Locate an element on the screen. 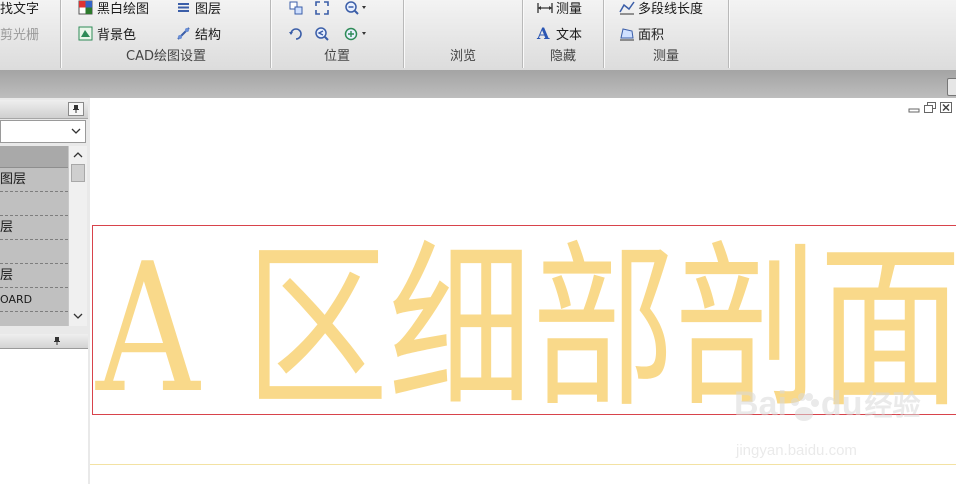  structure-label: 结构 is located at coordinates (208, 35).